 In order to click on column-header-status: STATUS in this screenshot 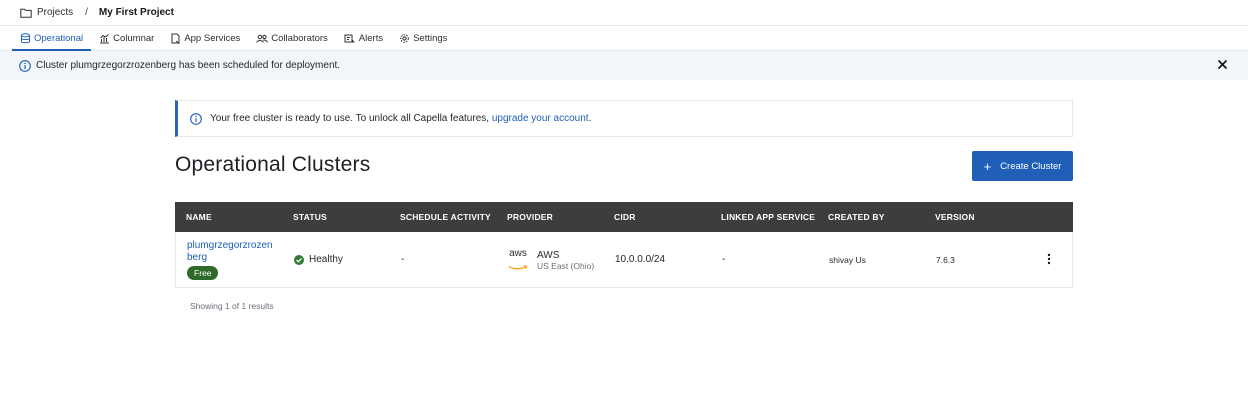, I will do `click(310, 217)`.